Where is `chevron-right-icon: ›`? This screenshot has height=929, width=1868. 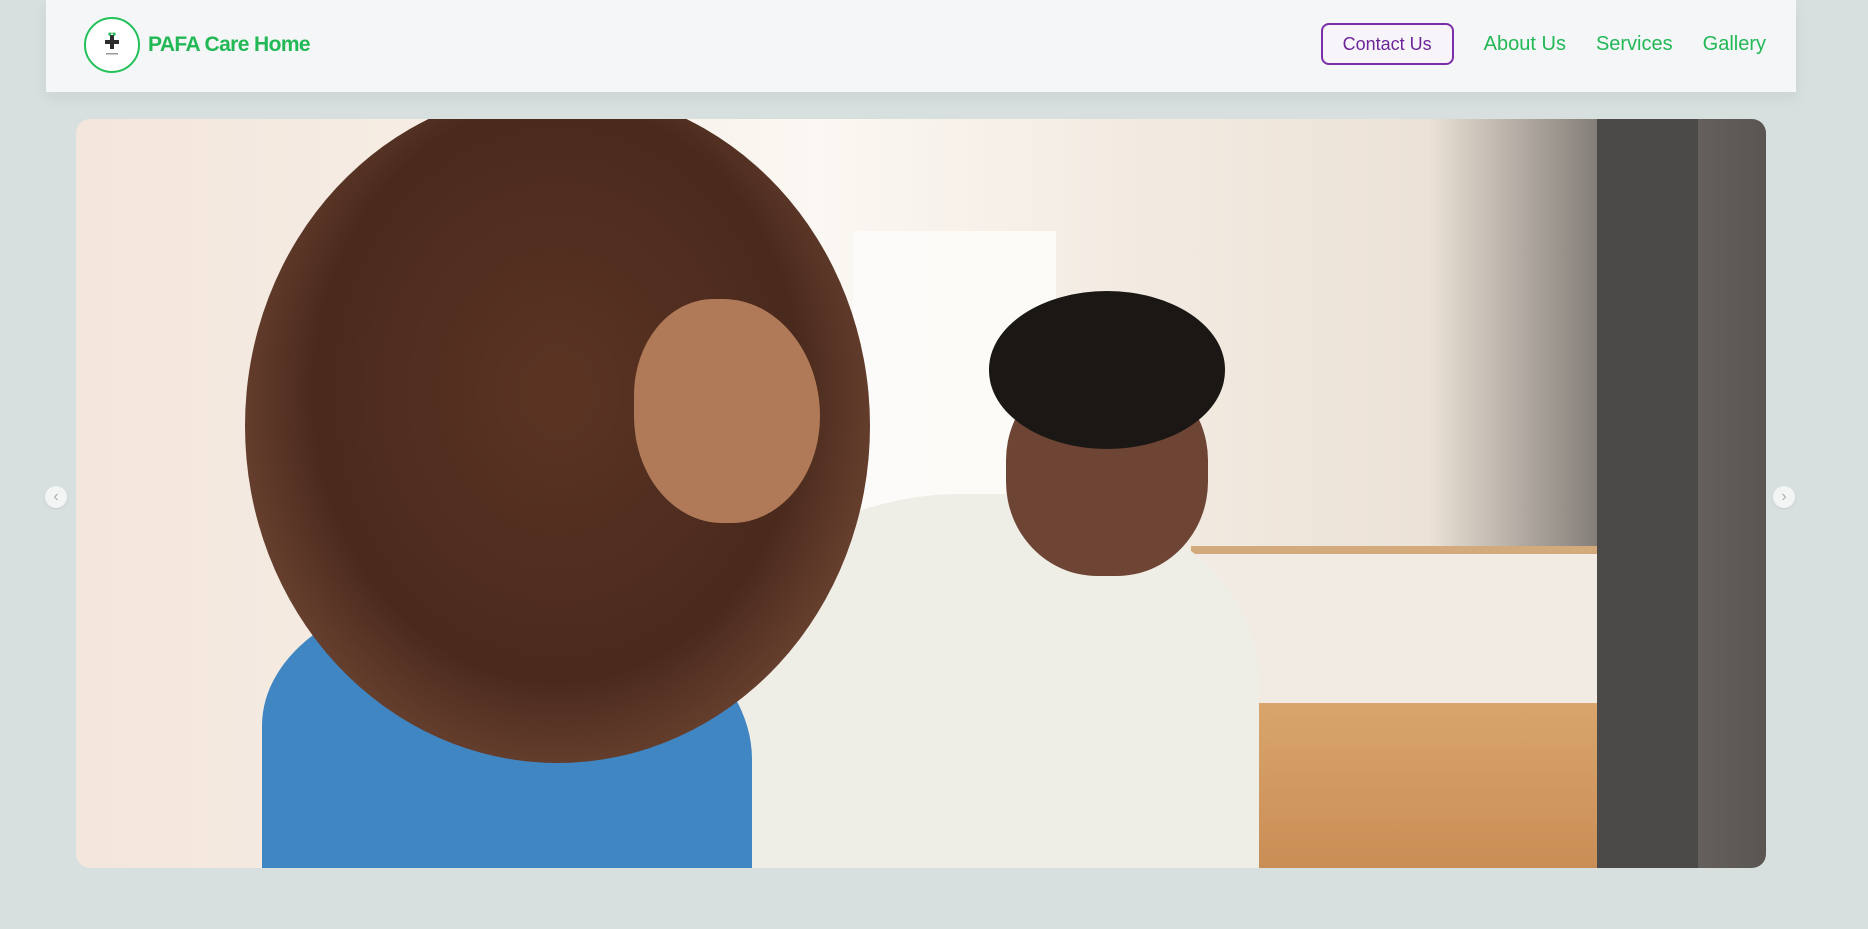 chevron-right-icon: › is located at coordinates (1784, 496).